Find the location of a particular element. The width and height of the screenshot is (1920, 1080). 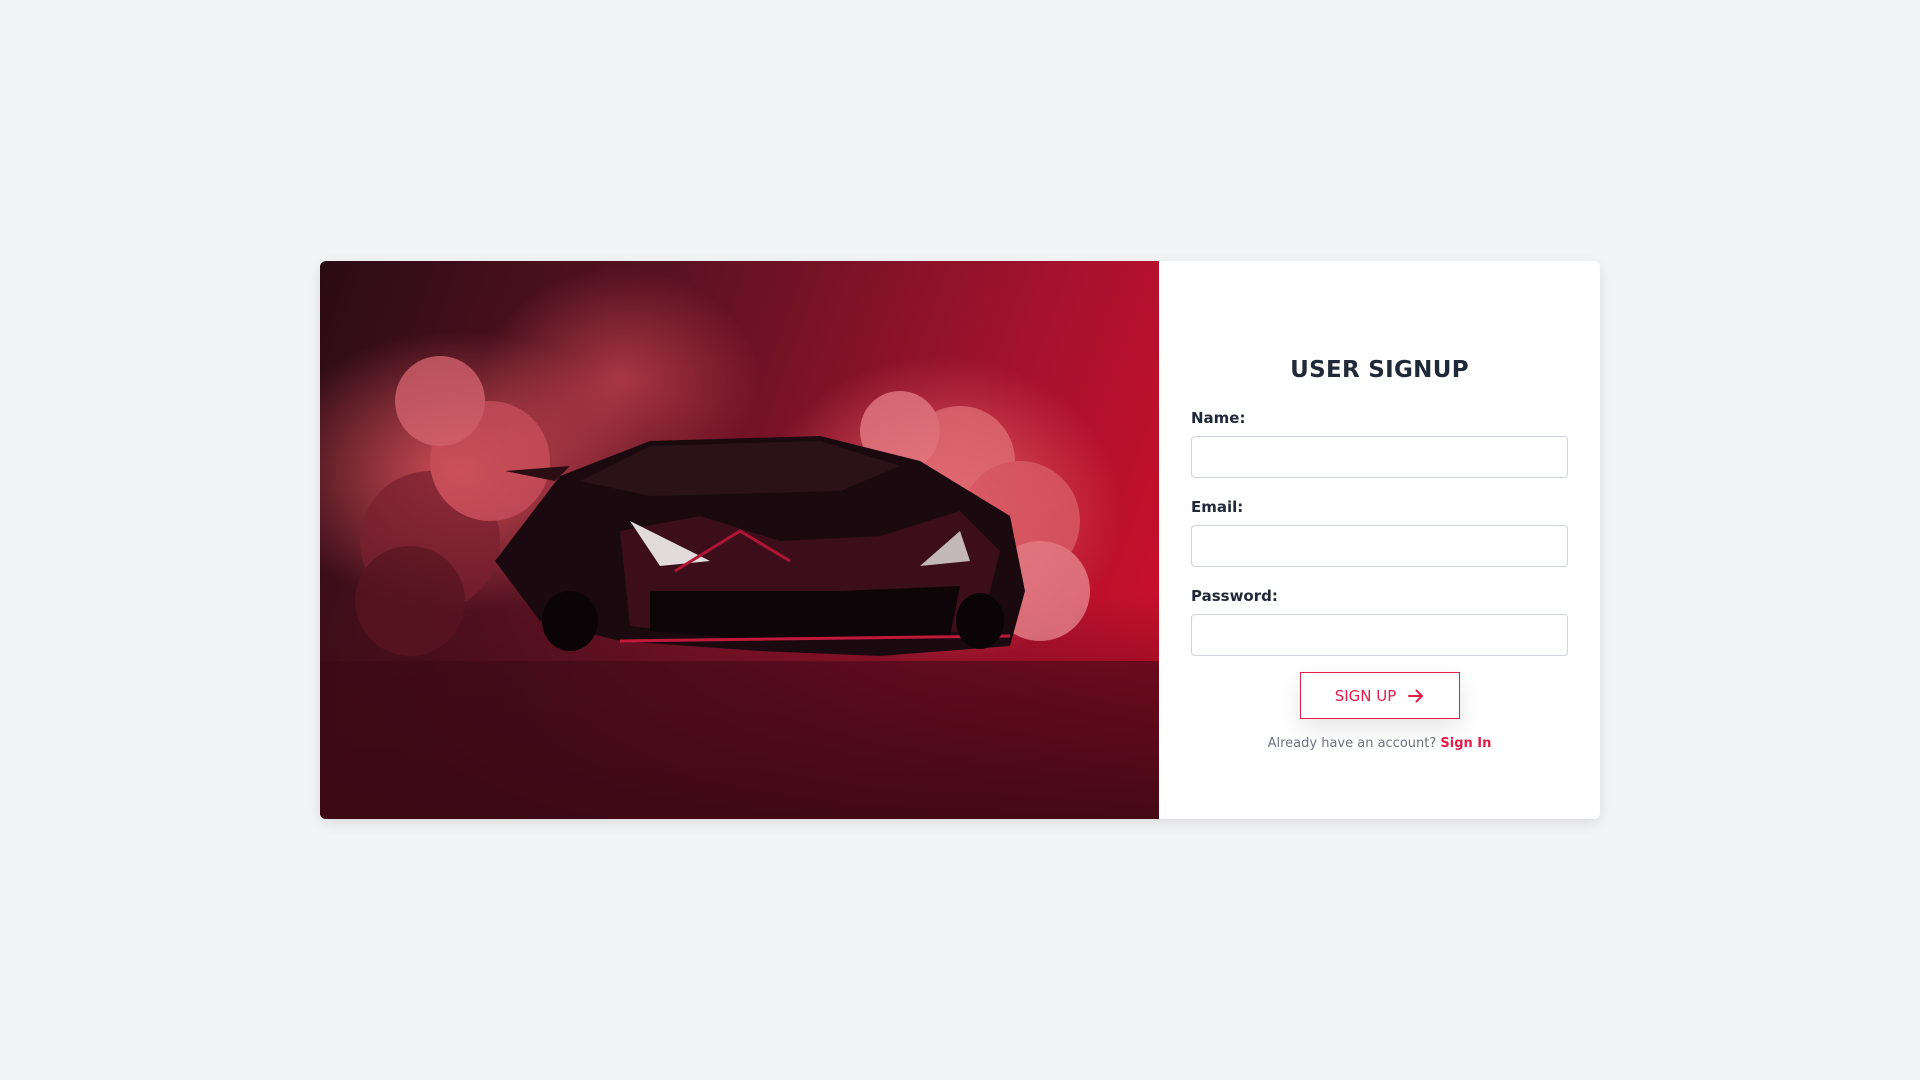

arrow-right-icon is located at coordinates (1416, 696).